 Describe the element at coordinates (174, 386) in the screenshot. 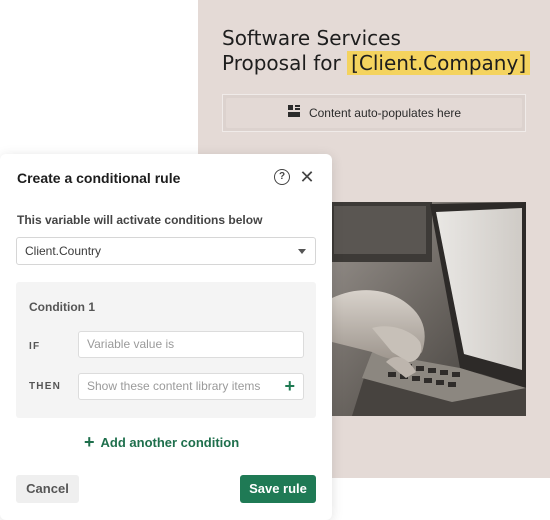

I see `then-content-placeholder: Show these content library items` at that location.